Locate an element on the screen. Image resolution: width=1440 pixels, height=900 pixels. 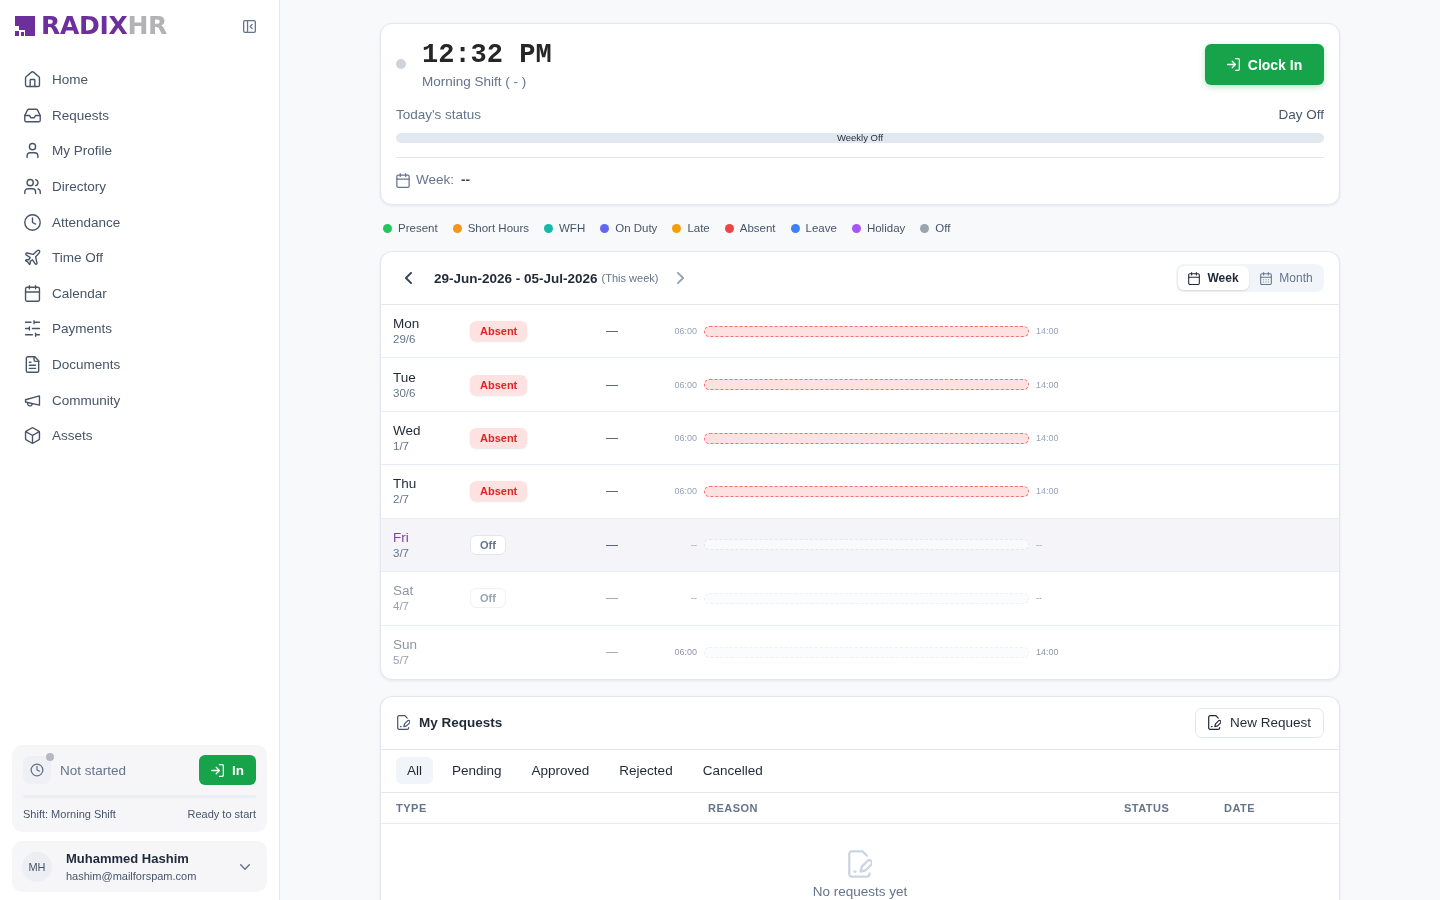
week-value: -- is located at coordinates (465, 180).